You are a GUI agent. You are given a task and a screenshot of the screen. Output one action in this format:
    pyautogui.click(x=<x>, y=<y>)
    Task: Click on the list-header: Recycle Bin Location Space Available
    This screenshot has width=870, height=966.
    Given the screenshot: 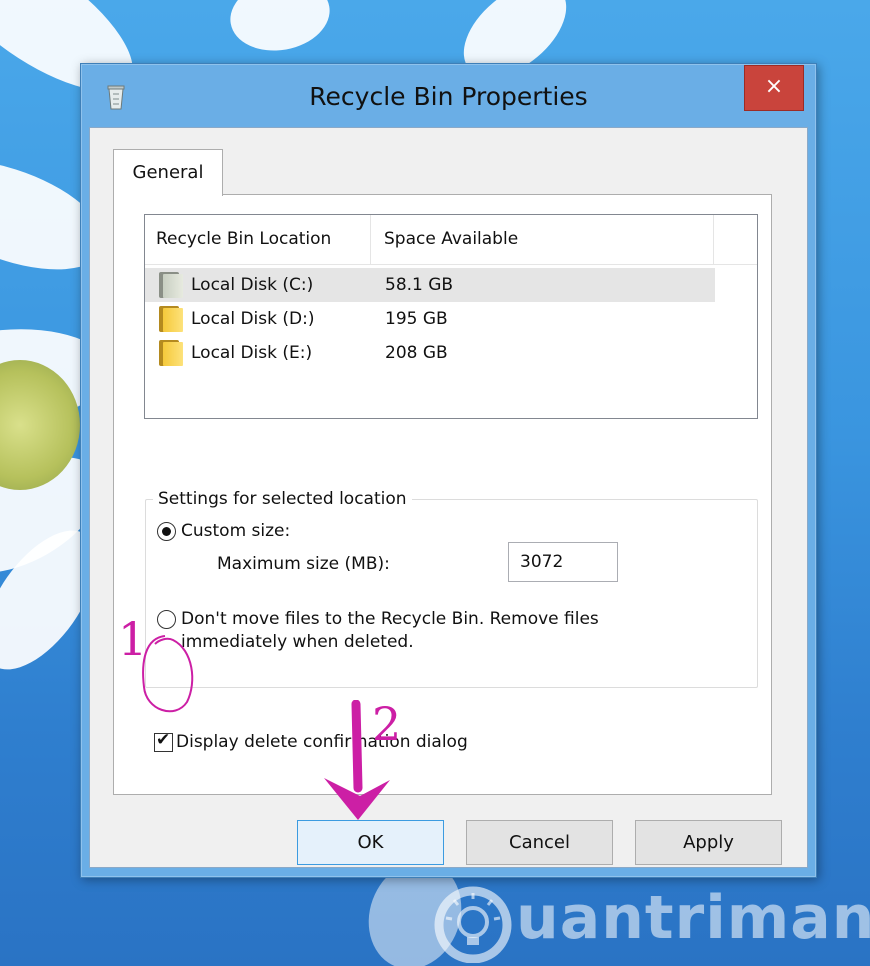 What is the action you would take?
    pyautogui.click(x=451, y=240)
    